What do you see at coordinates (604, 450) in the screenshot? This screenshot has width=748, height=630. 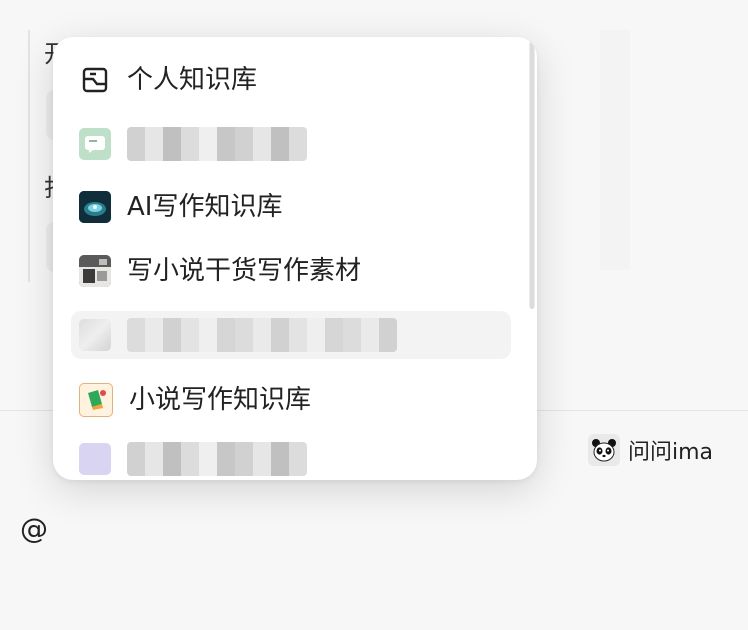 I see `panda-icon` at bounding box center [604, 450].